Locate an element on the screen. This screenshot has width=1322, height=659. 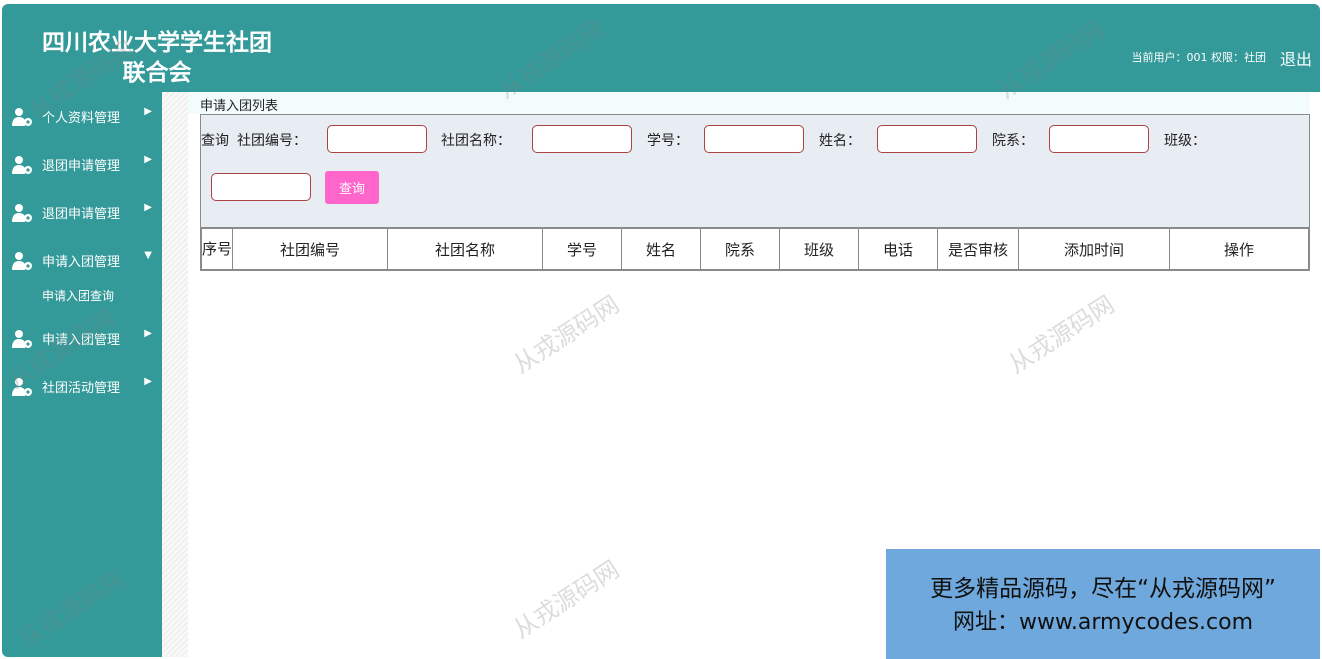
class-label: 班级： is located at coordinates (1185, 141).